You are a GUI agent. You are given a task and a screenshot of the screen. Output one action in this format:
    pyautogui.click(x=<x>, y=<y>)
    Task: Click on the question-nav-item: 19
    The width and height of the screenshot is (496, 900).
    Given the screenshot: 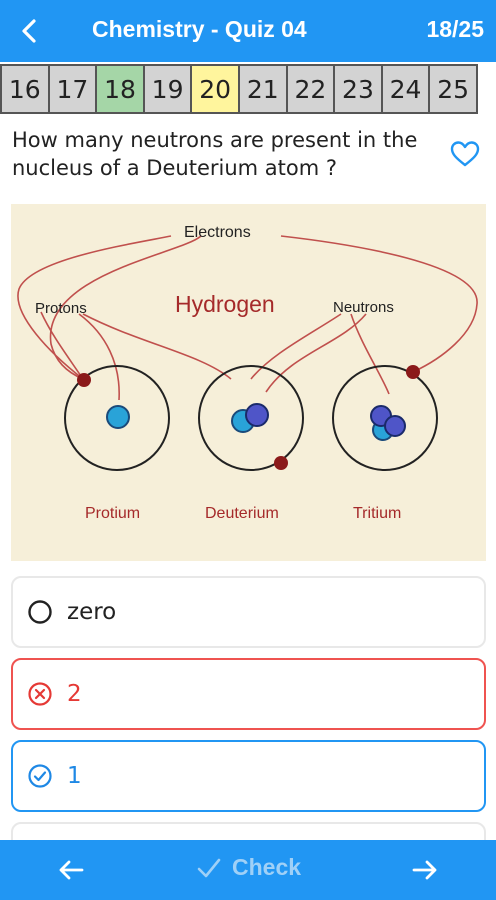 What is the action you would take?
    pyautogui.click(x=167, y=89)
    